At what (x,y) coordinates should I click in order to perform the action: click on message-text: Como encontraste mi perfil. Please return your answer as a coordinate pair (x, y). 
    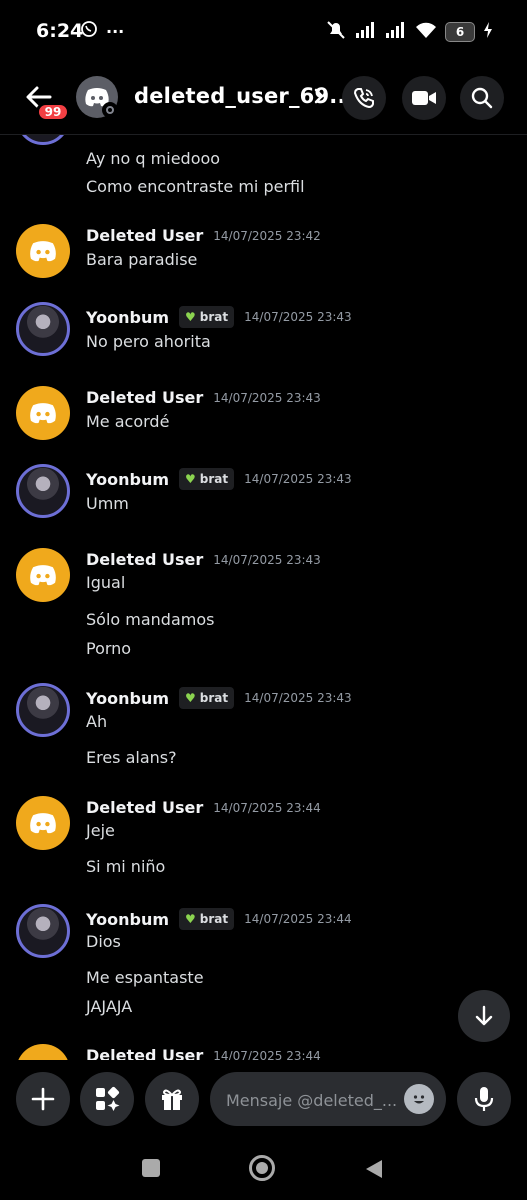
    Looking at the image, I should click on (195, 186).